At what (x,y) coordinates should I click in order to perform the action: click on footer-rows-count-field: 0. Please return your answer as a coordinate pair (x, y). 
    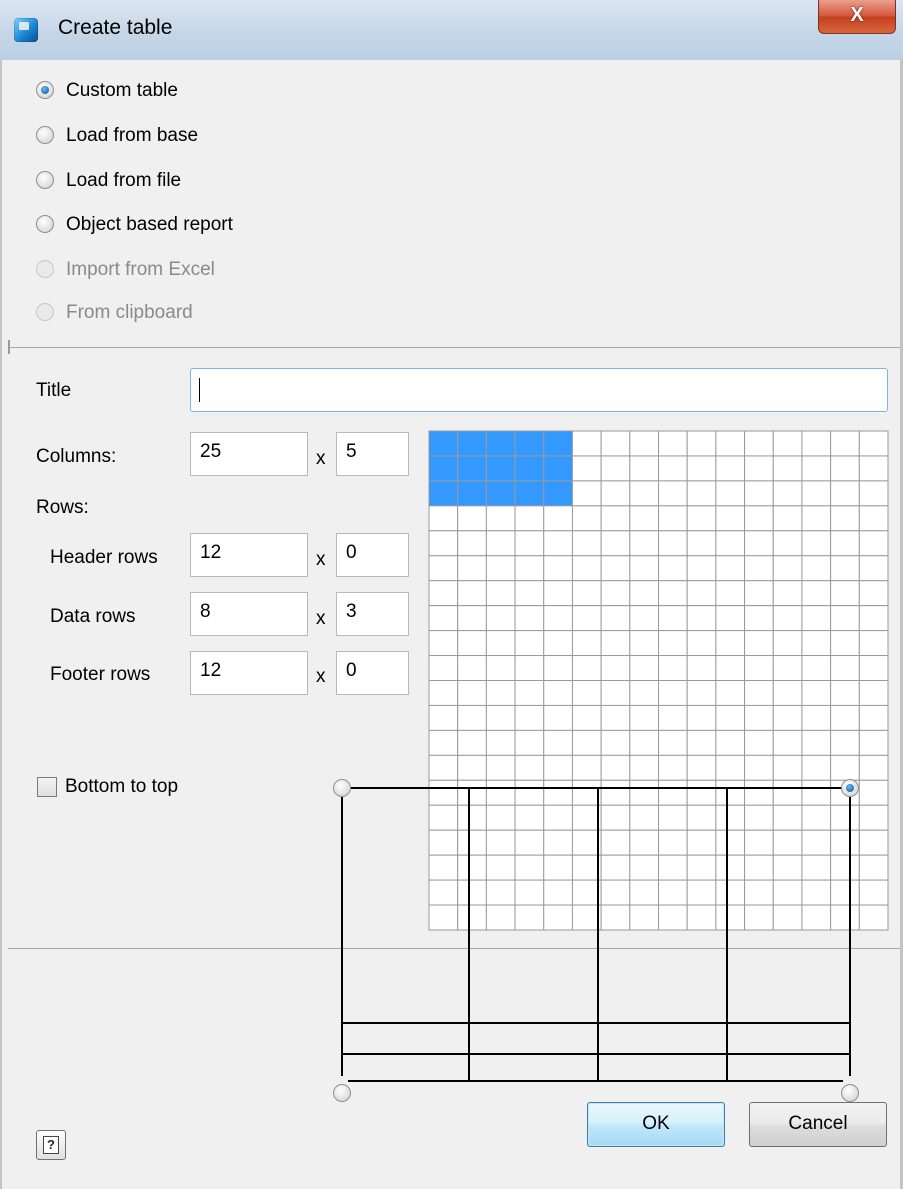
    Looking at the image, I should click on (372, 673).